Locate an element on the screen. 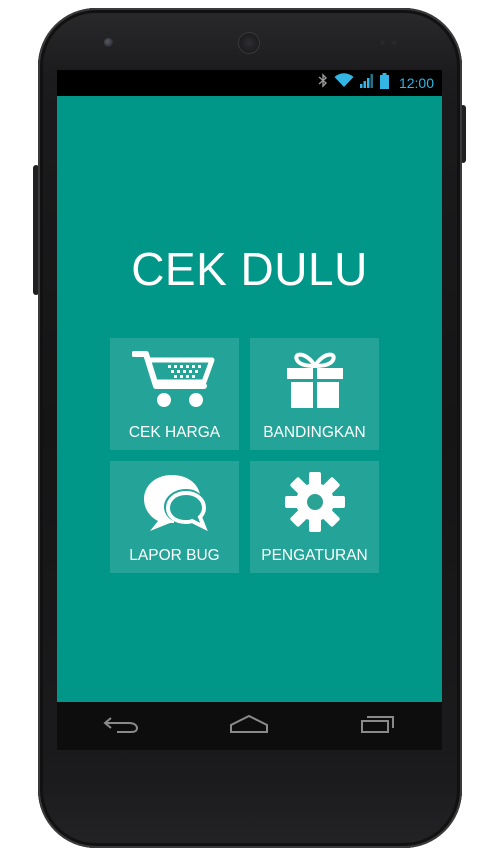  menu-tile-bandingkan: BANDINGKAN is located at coordinates (314, 394).